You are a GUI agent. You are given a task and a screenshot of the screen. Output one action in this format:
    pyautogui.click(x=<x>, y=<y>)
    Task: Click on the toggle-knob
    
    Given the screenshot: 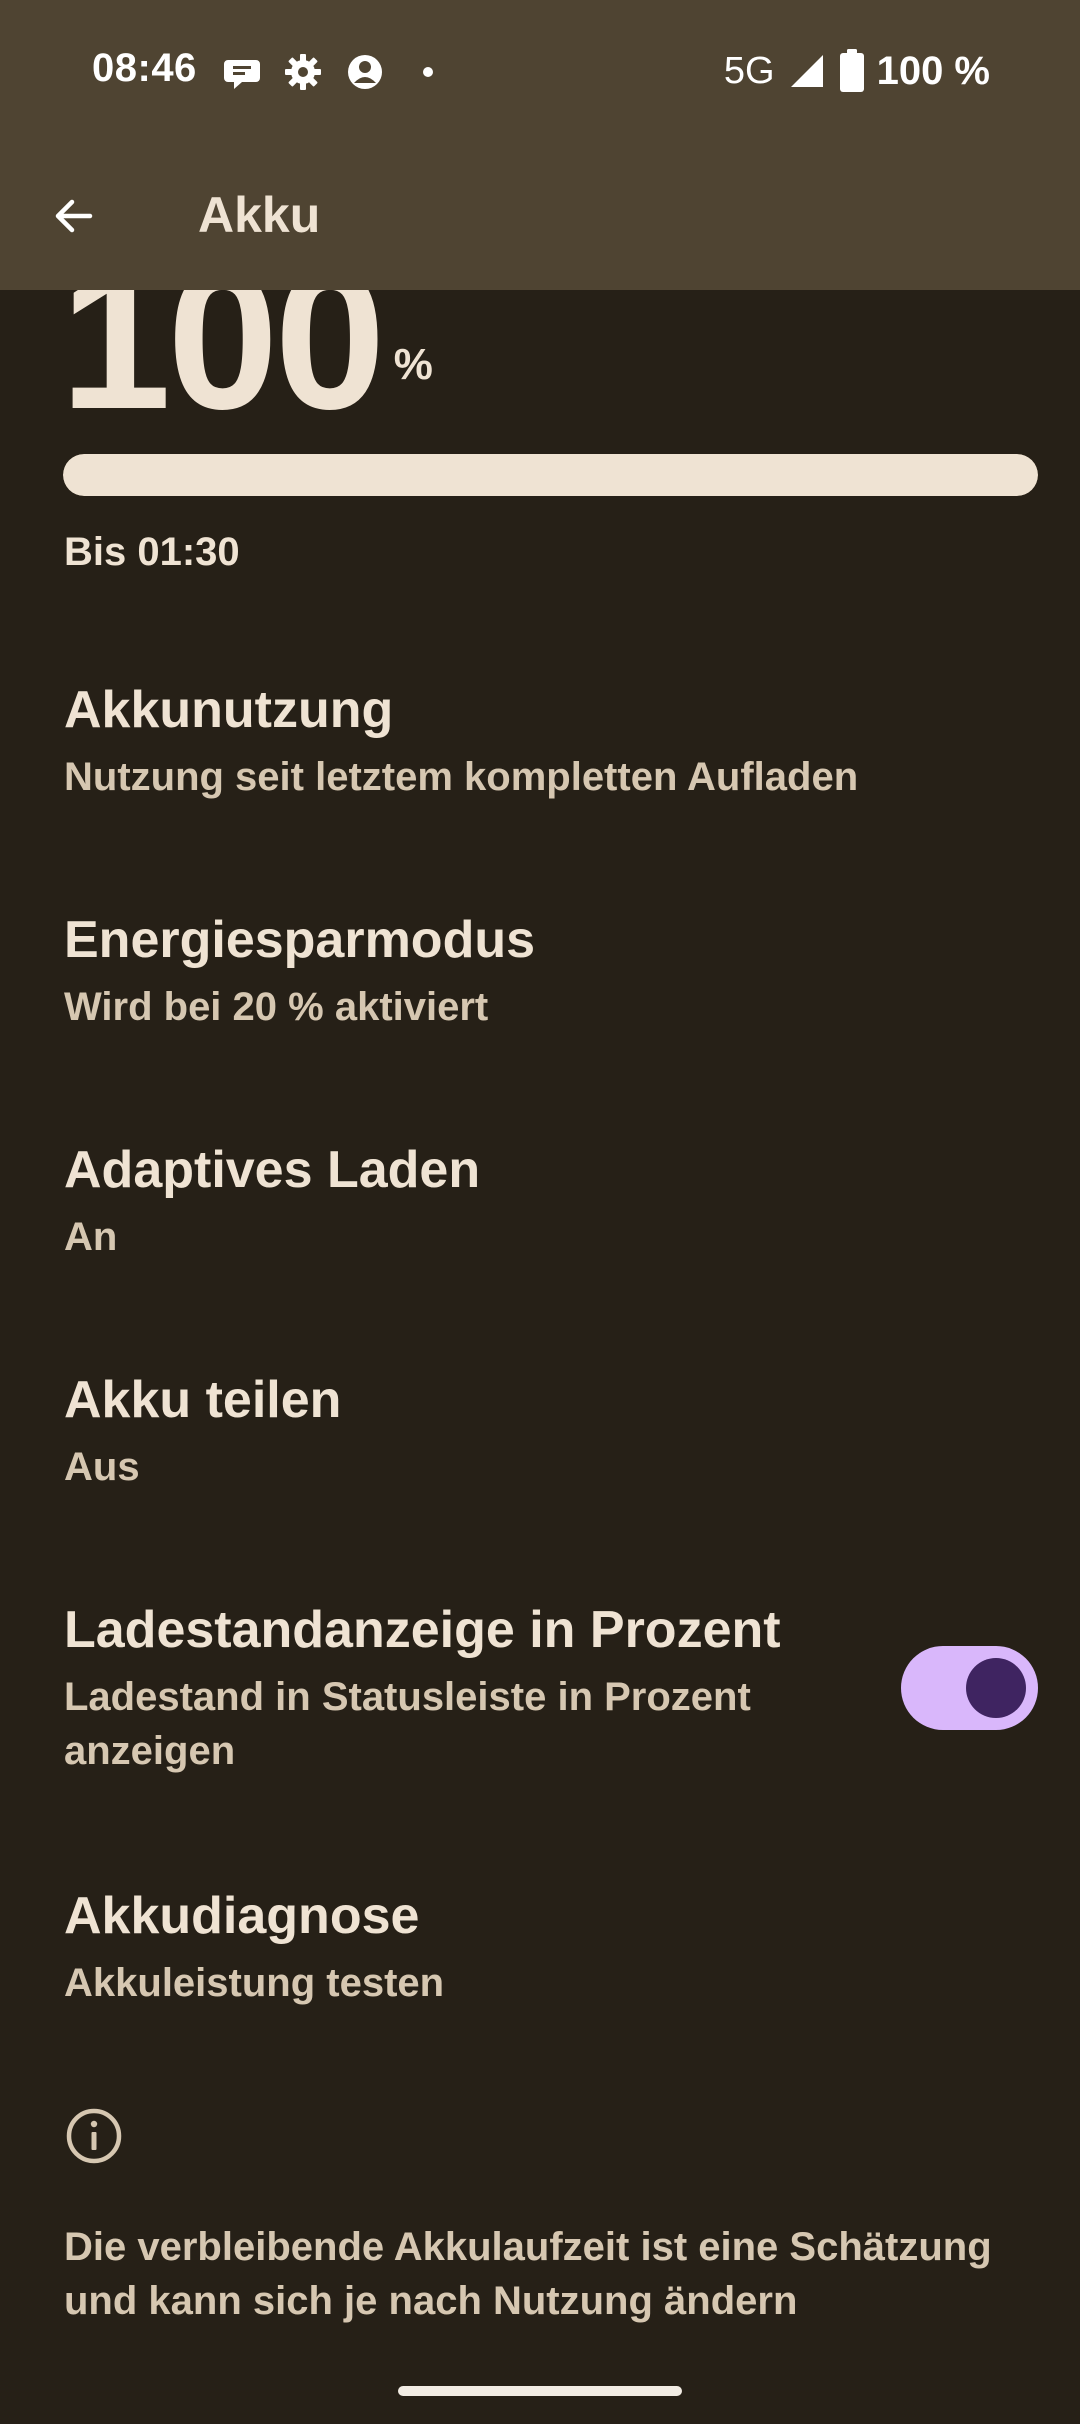 What is the action you would take?
    pyautogui.click(x=996, y=1688)
    